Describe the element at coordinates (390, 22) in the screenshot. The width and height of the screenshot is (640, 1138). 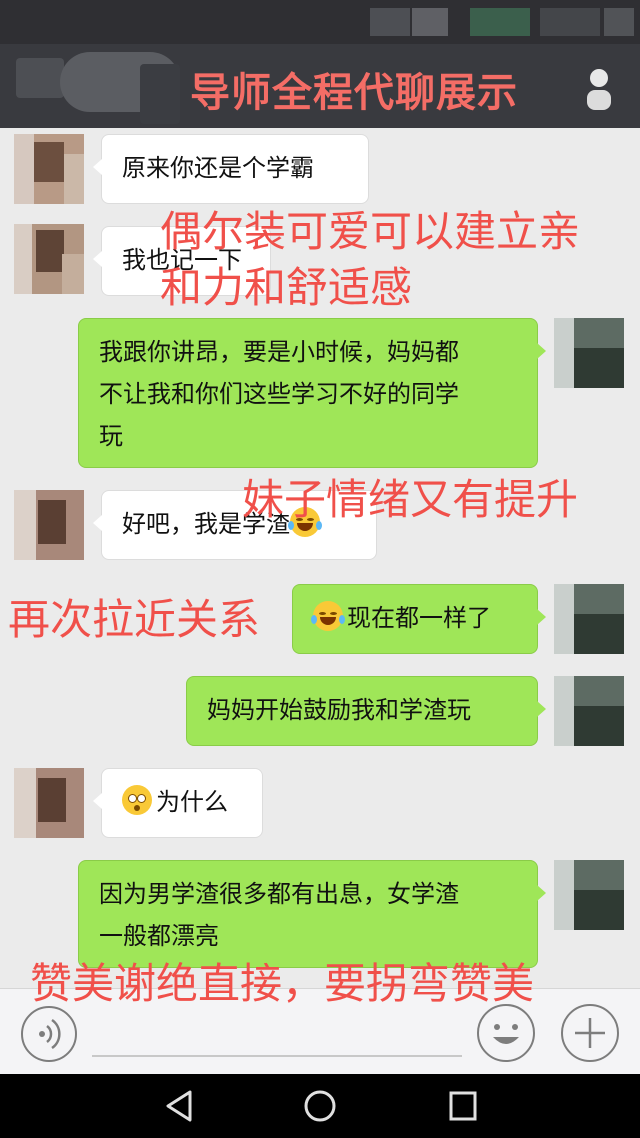
I see `signal-icon` at that location.